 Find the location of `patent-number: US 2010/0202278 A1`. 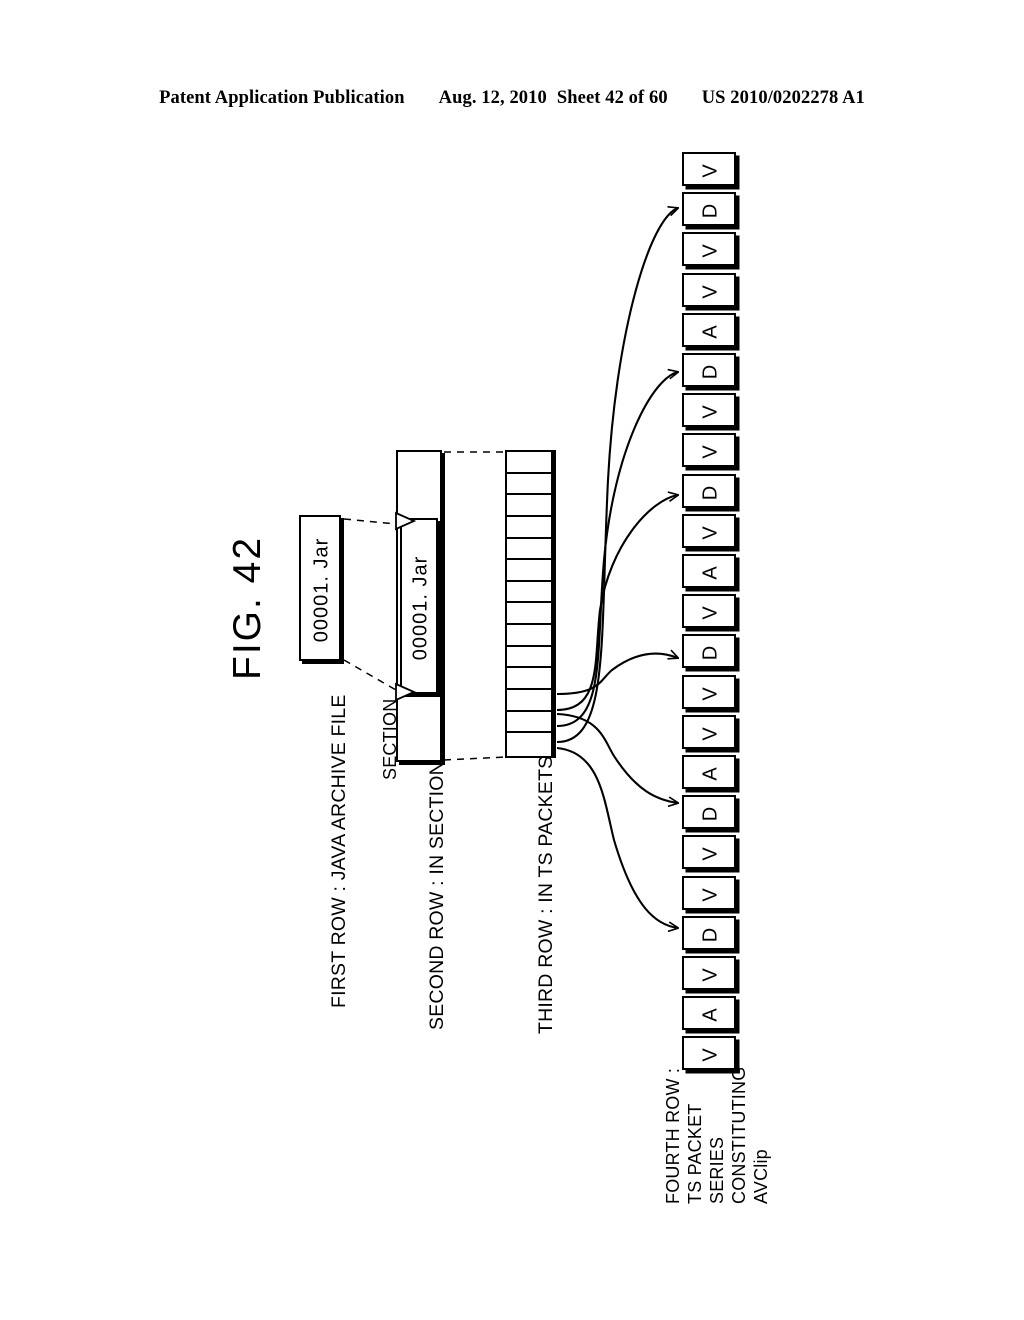

patent-number: US 2010/0202278 A1 is located at coordinates (783, 98).